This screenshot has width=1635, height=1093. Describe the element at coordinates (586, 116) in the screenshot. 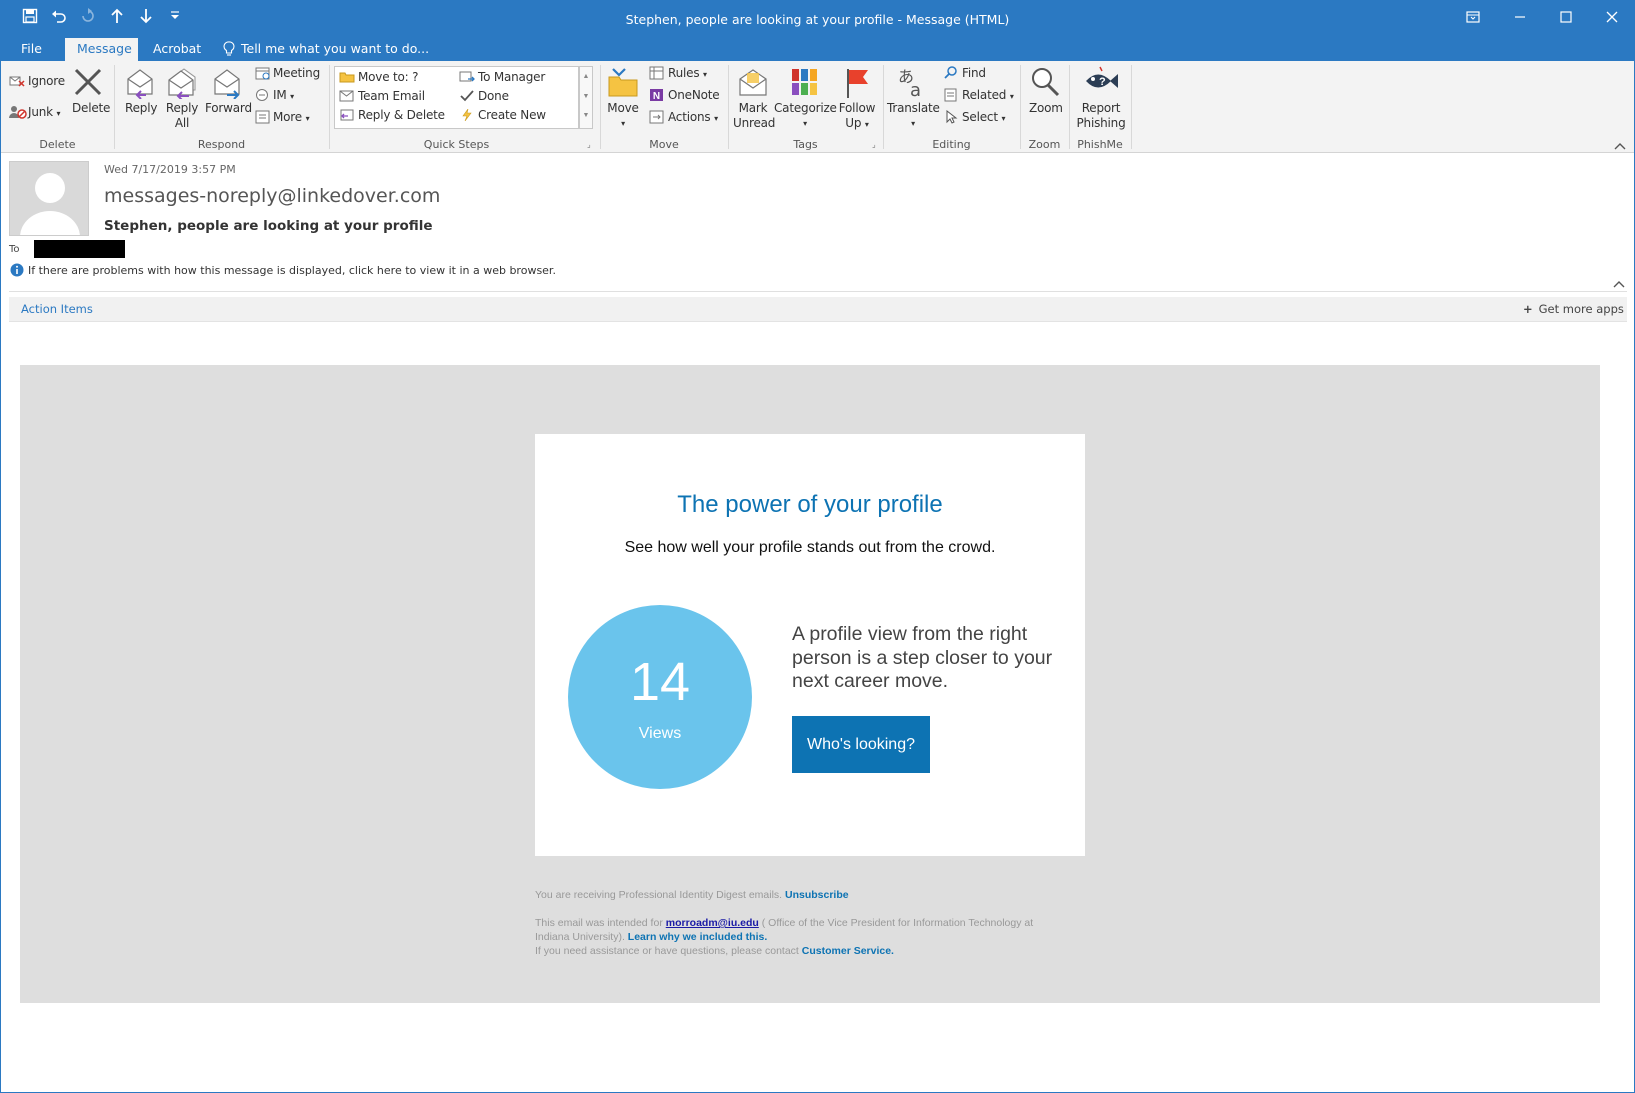

I see `quick-steps-expand-icon: ▼` at that location.